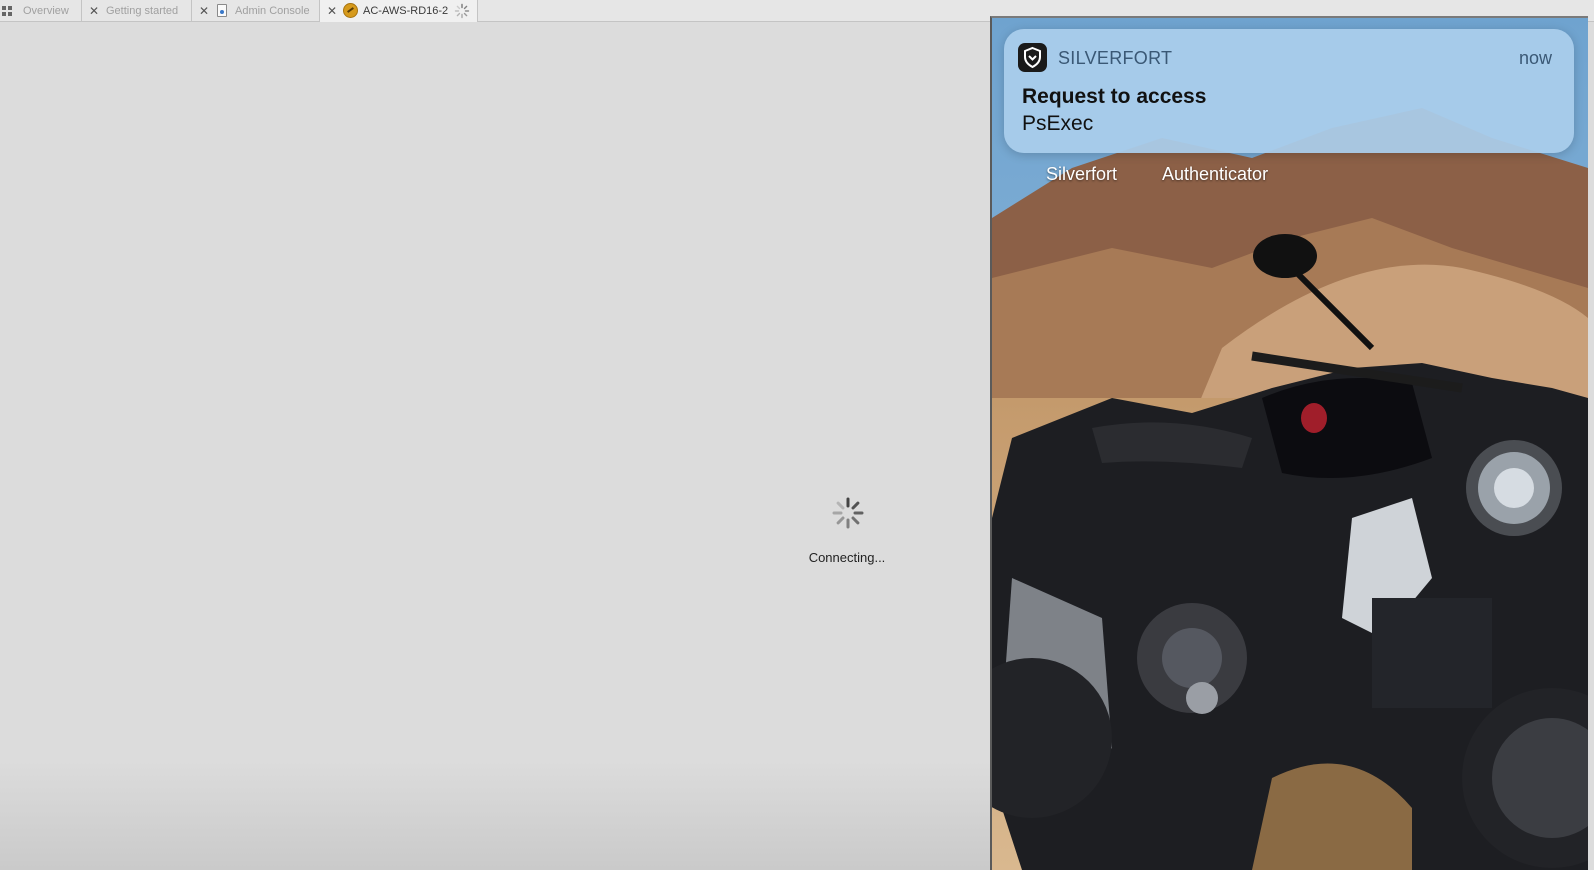  I want to click on tab-admin-console: ✕ Admin Console, so click(256, 11).